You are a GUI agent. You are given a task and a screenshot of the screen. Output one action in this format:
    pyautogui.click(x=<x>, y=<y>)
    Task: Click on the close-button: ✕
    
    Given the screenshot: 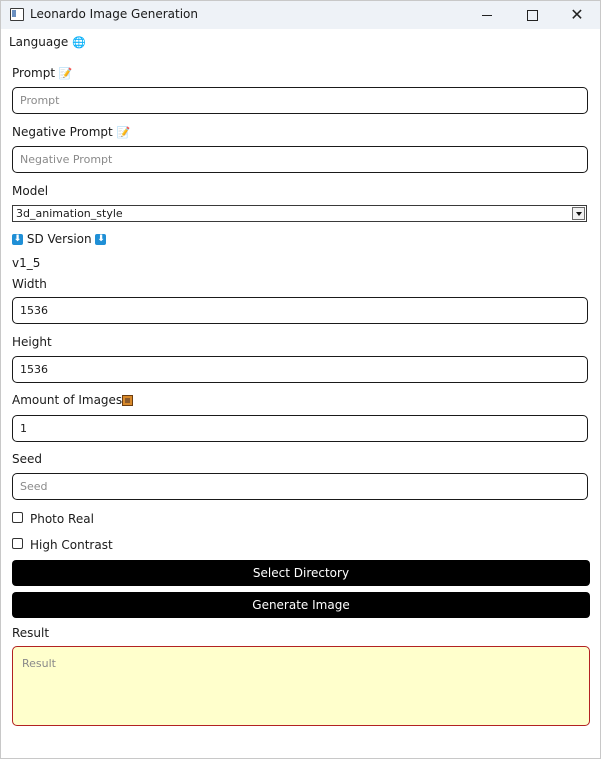 What is the action you would take?
    pyautogui.click(x=577, y=15)
    